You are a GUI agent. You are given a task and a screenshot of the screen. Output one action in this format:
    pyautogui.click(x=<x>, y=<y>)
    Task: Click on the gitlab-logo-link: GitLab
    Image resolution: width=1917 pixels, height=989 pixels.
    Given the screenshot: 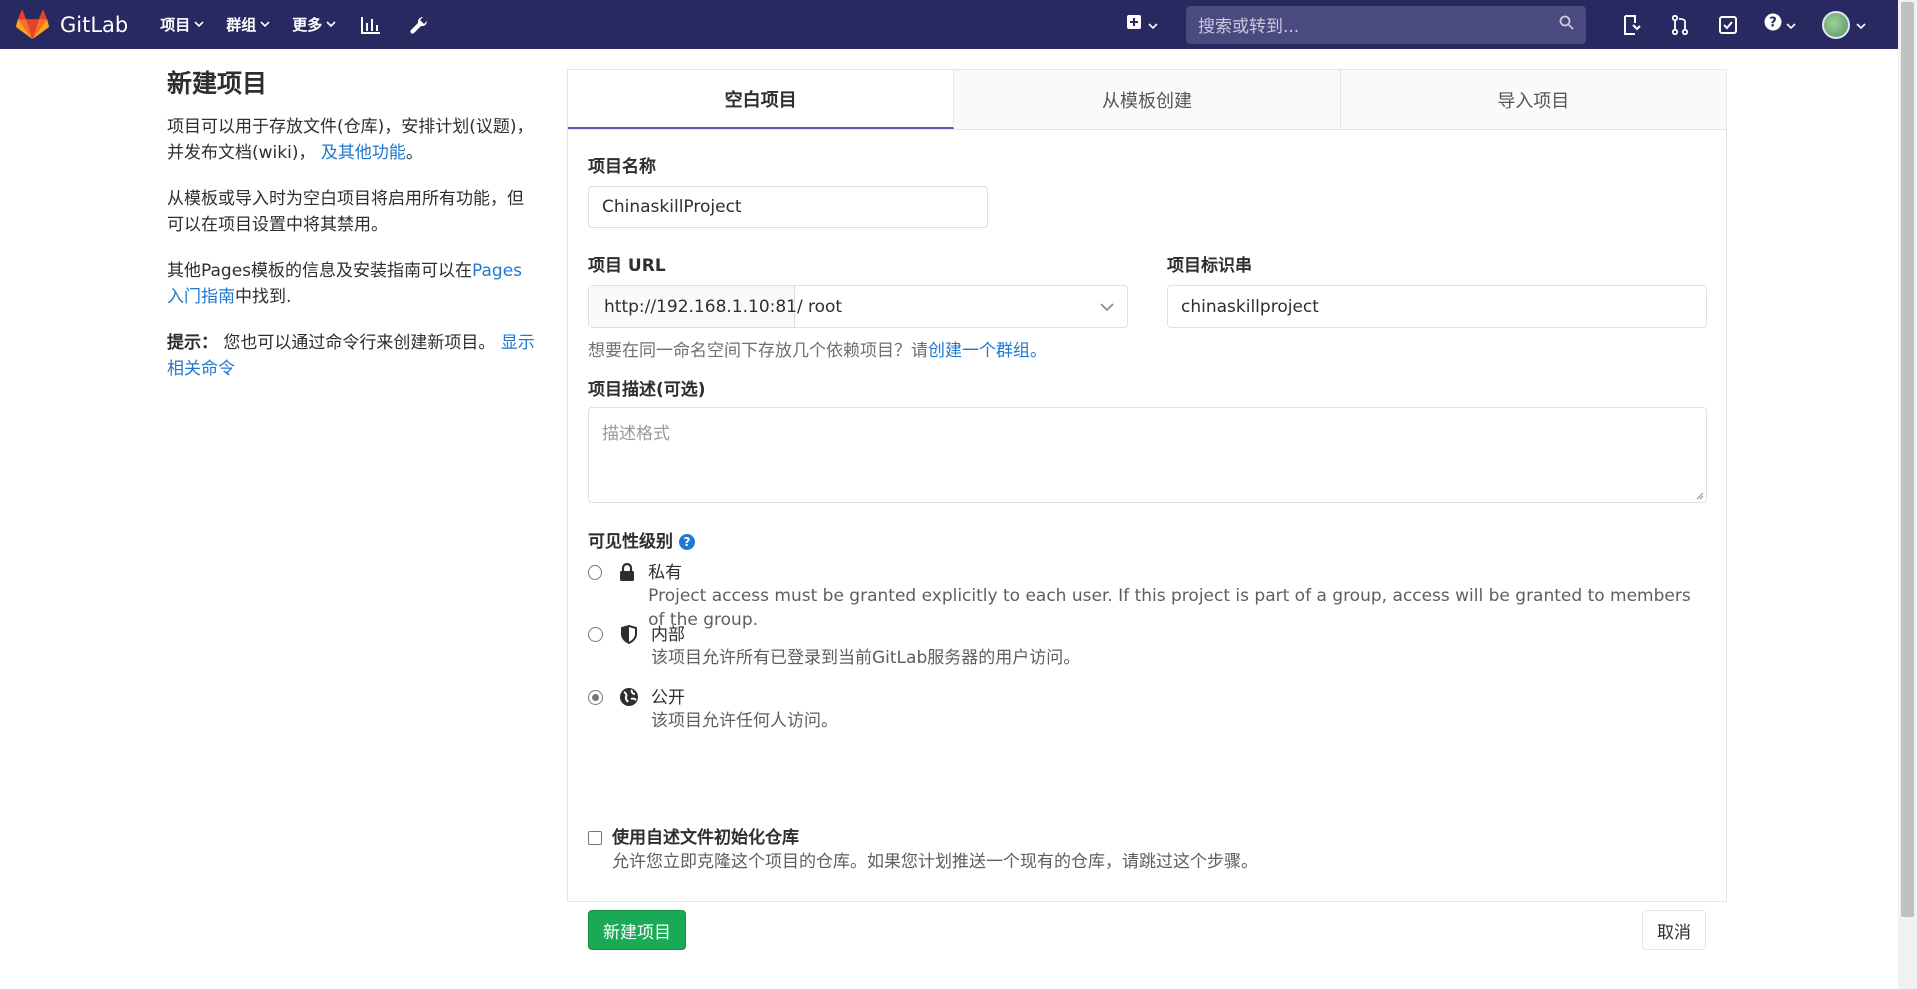 What is the action you would take?
    pyautogui.click(x=72, y=24)
    